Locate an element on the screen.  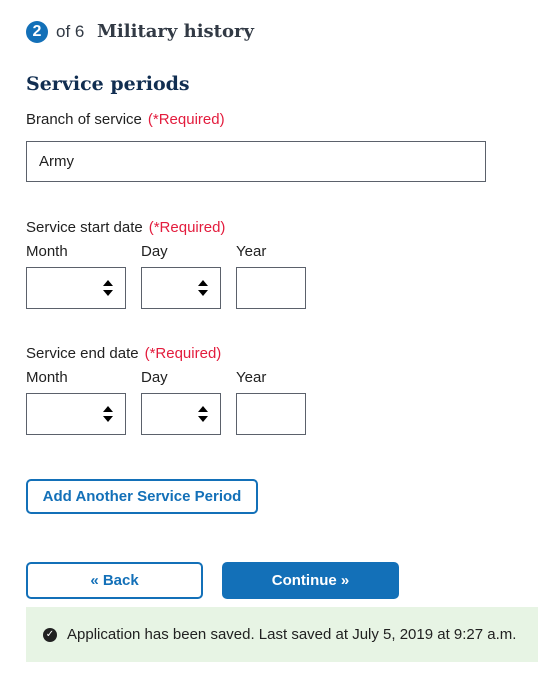
start-month-label: Month is located at coordinates (47, 251).